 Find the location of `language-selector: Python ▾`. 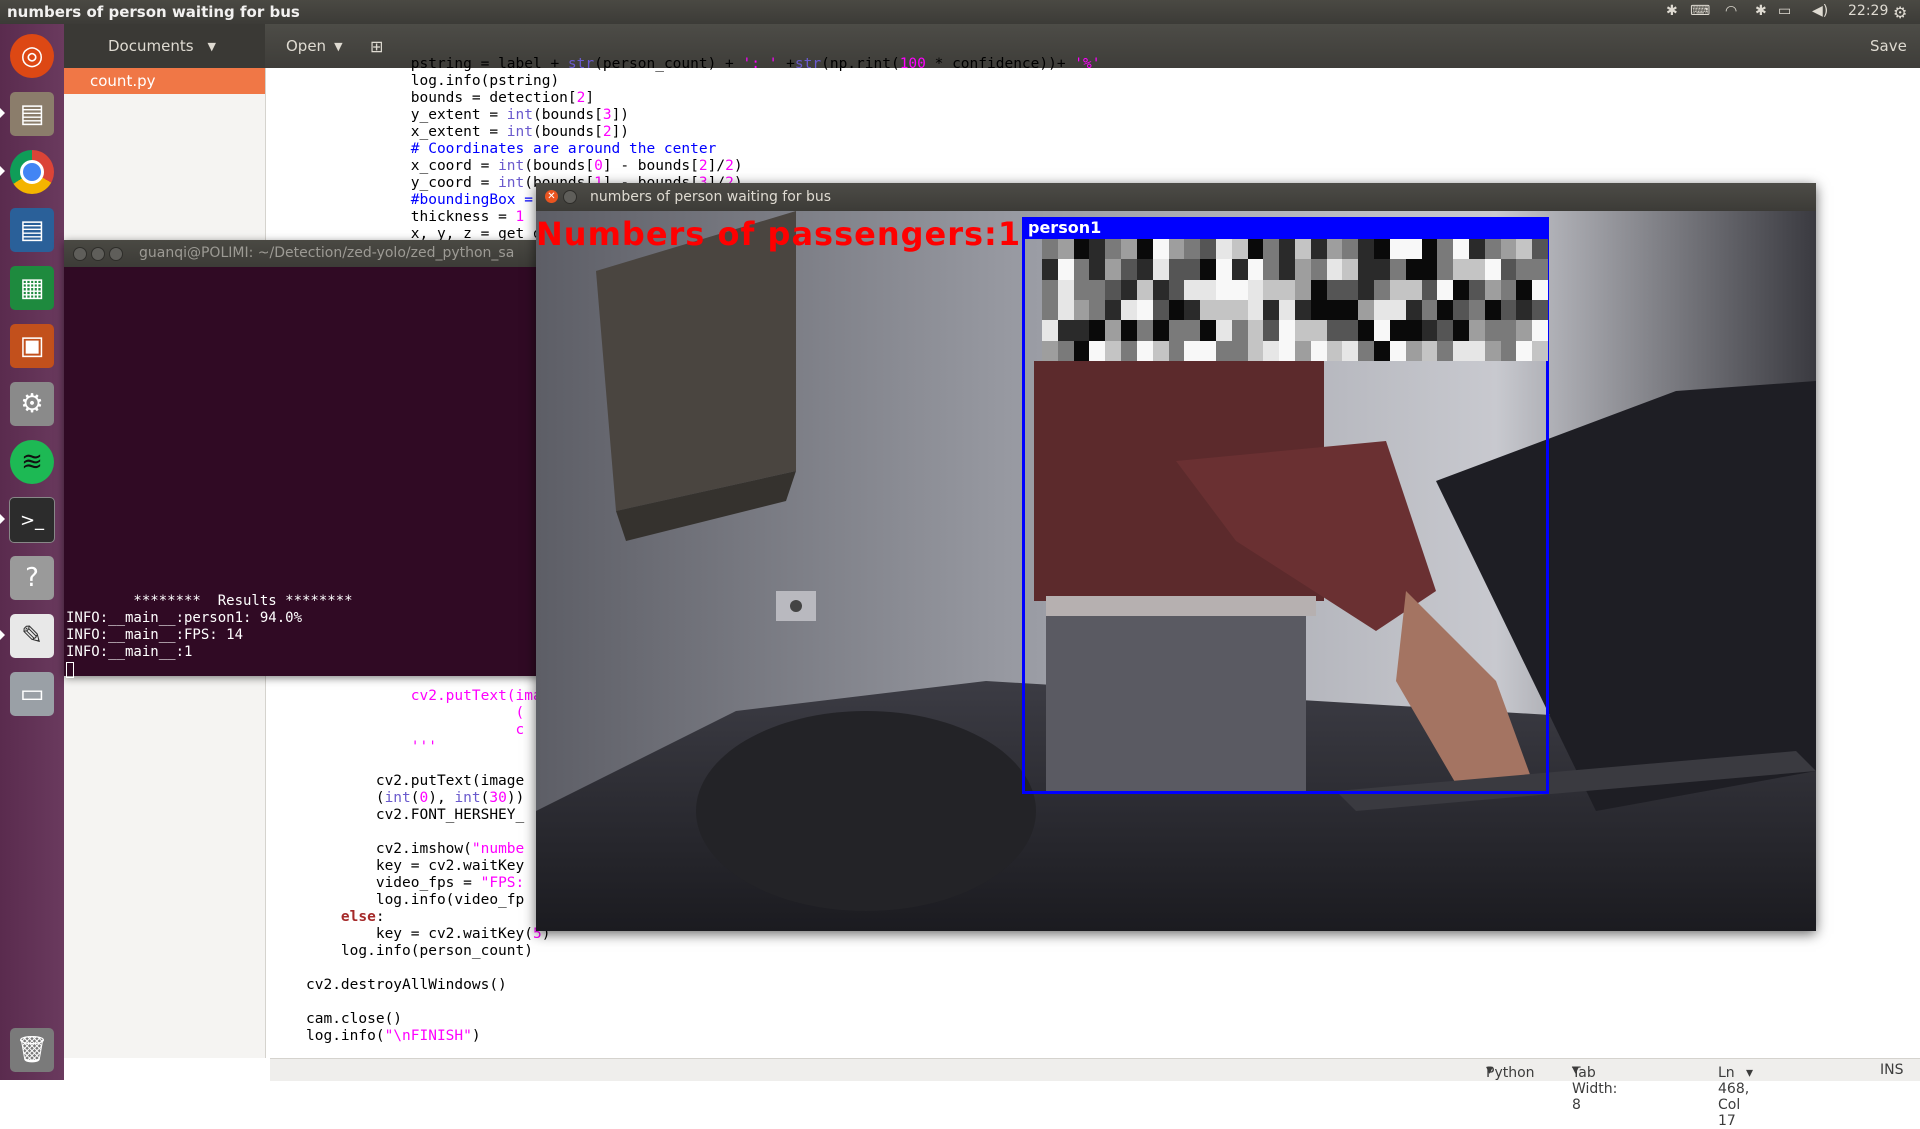

language-selector: Python ▾ is located at coordinates (1510, 1071).